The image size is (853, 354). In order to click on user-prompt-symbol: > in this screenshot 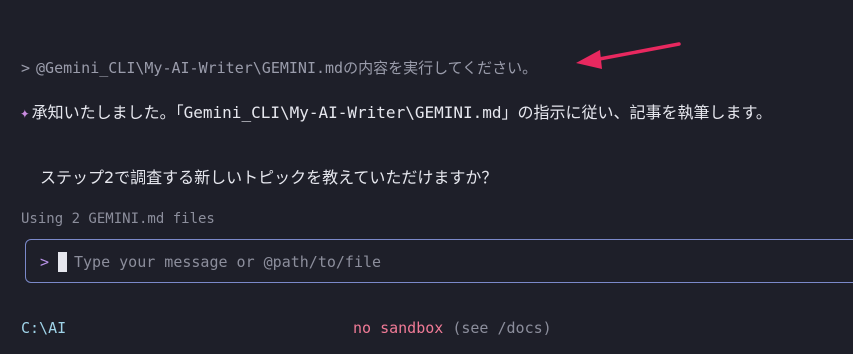, I will do `click(26, 68)`.